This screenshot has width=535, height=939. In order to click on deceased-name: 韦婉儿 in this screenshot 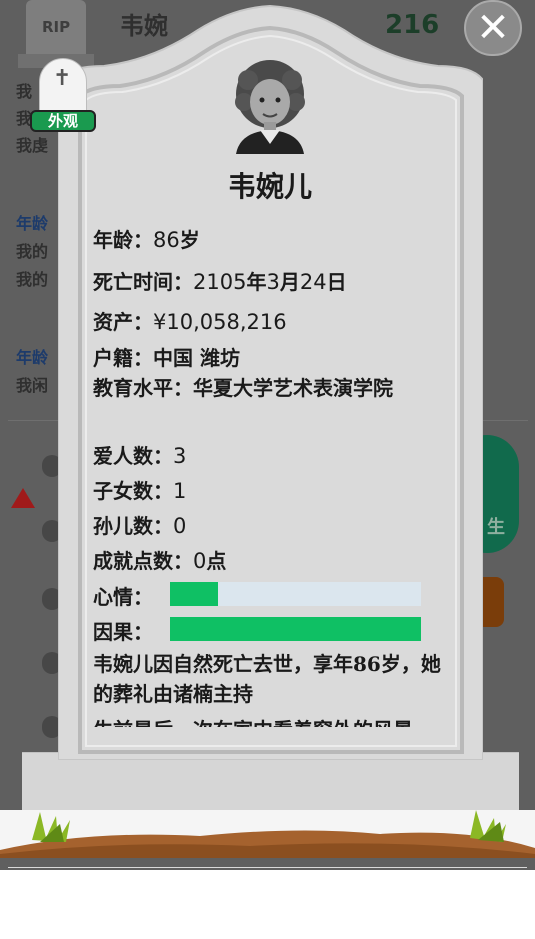, I will do `click(269, 186)`.